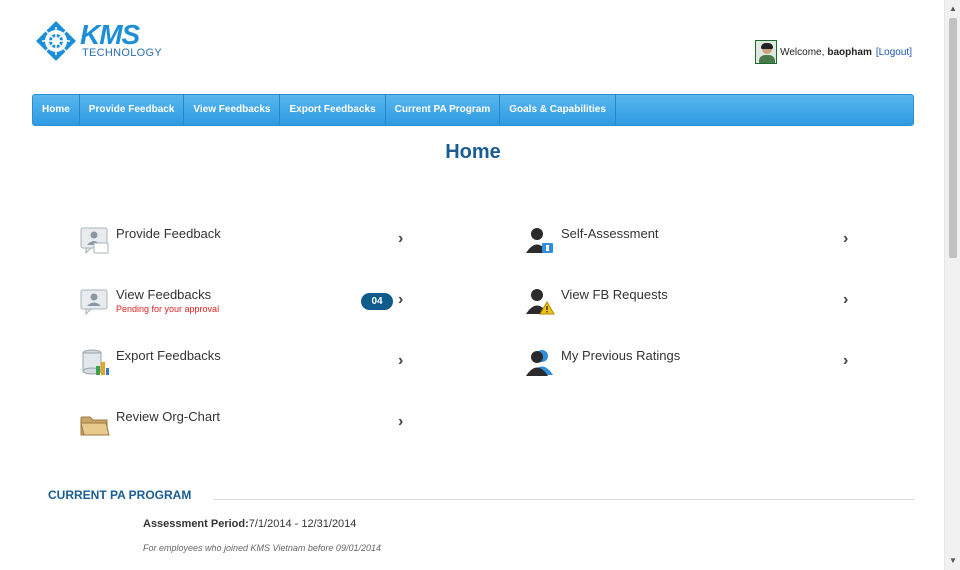 This screenshot has height=570, width=960. What do you see at coordinates (849, 52) in the screenshot?
I see `user-name: baopham` at bounding box center [849, 52].